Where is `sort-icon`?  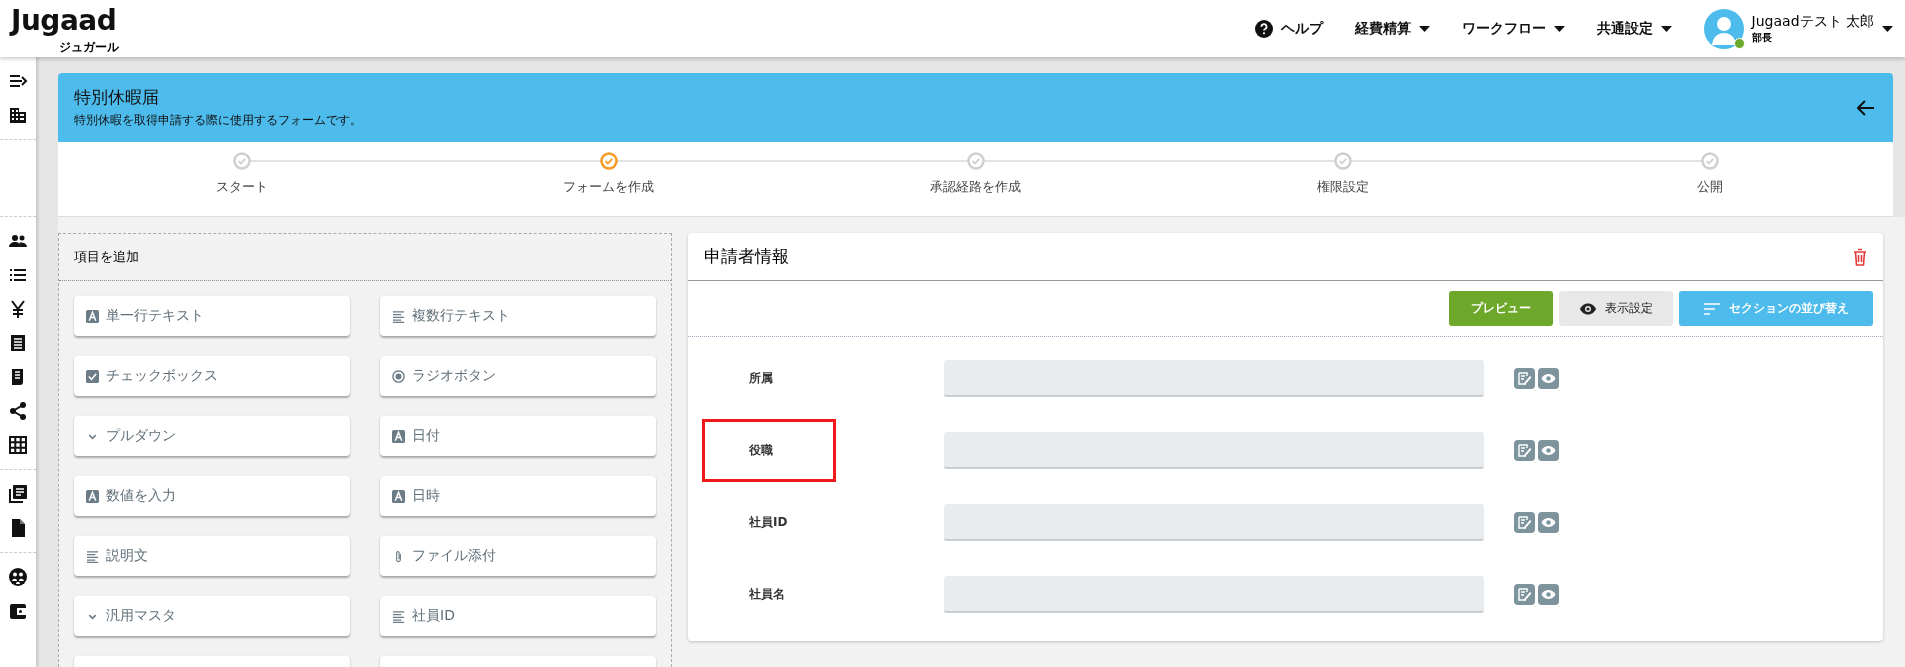 sort-icon is located at coordinates (1712, 308).